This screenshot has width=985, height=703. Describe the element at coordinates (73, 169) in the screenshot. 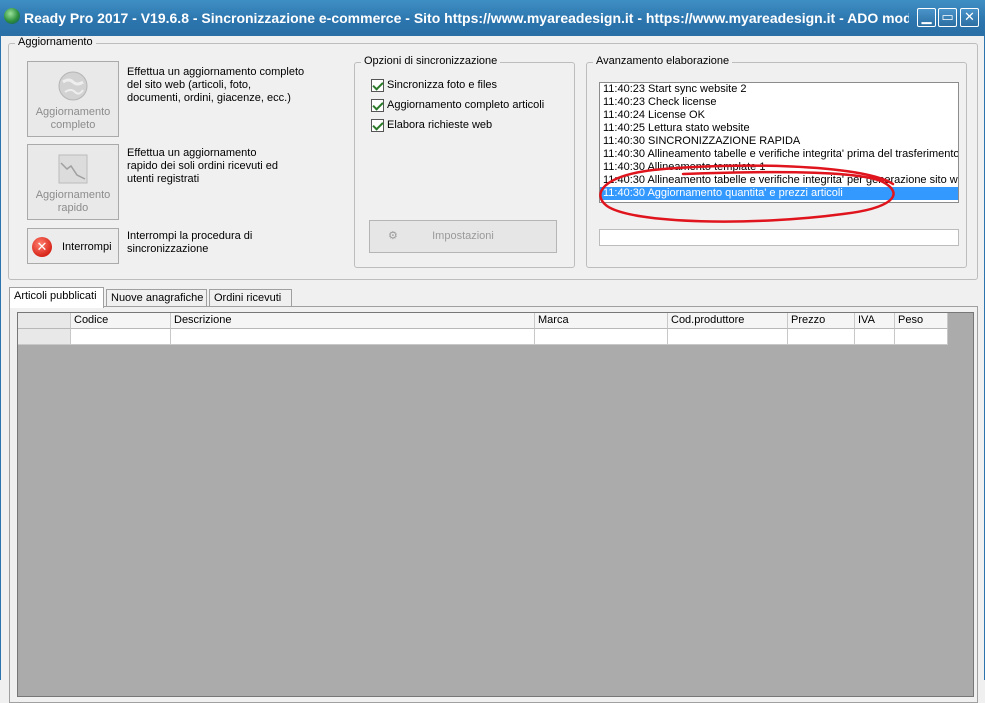

I see `chart-icon` at that location.